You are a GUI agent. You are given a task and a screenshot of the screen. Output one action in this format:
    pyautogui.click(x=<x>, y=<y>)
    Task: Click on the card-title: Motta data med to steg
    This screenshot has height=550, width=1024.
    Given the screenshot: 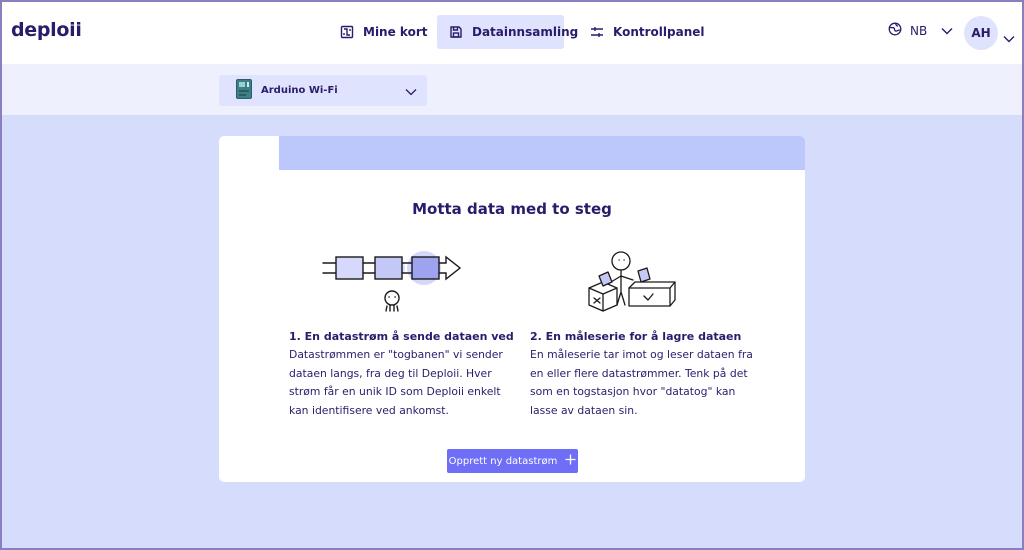 What is the action you would take?
    pyautogui.click(x=512, y=209)
    